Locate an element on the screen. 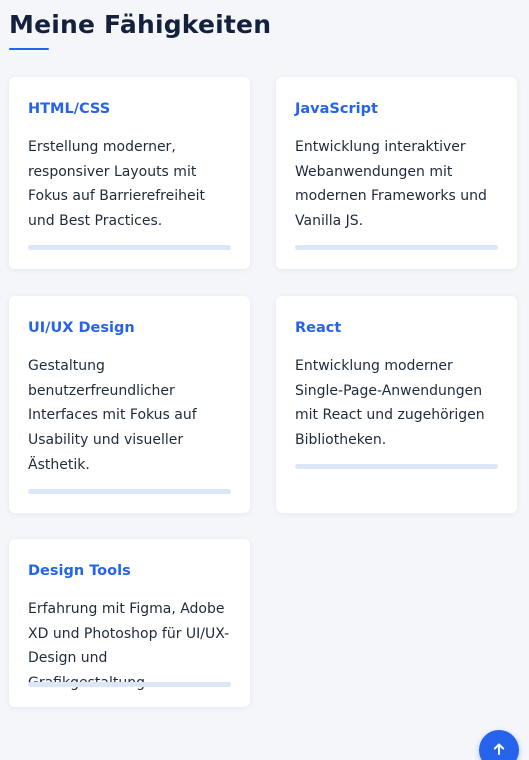 Image resolution: width=529 pixels, height=760 pixels. scroll-to-top-button is located at coordinates (499, 745).